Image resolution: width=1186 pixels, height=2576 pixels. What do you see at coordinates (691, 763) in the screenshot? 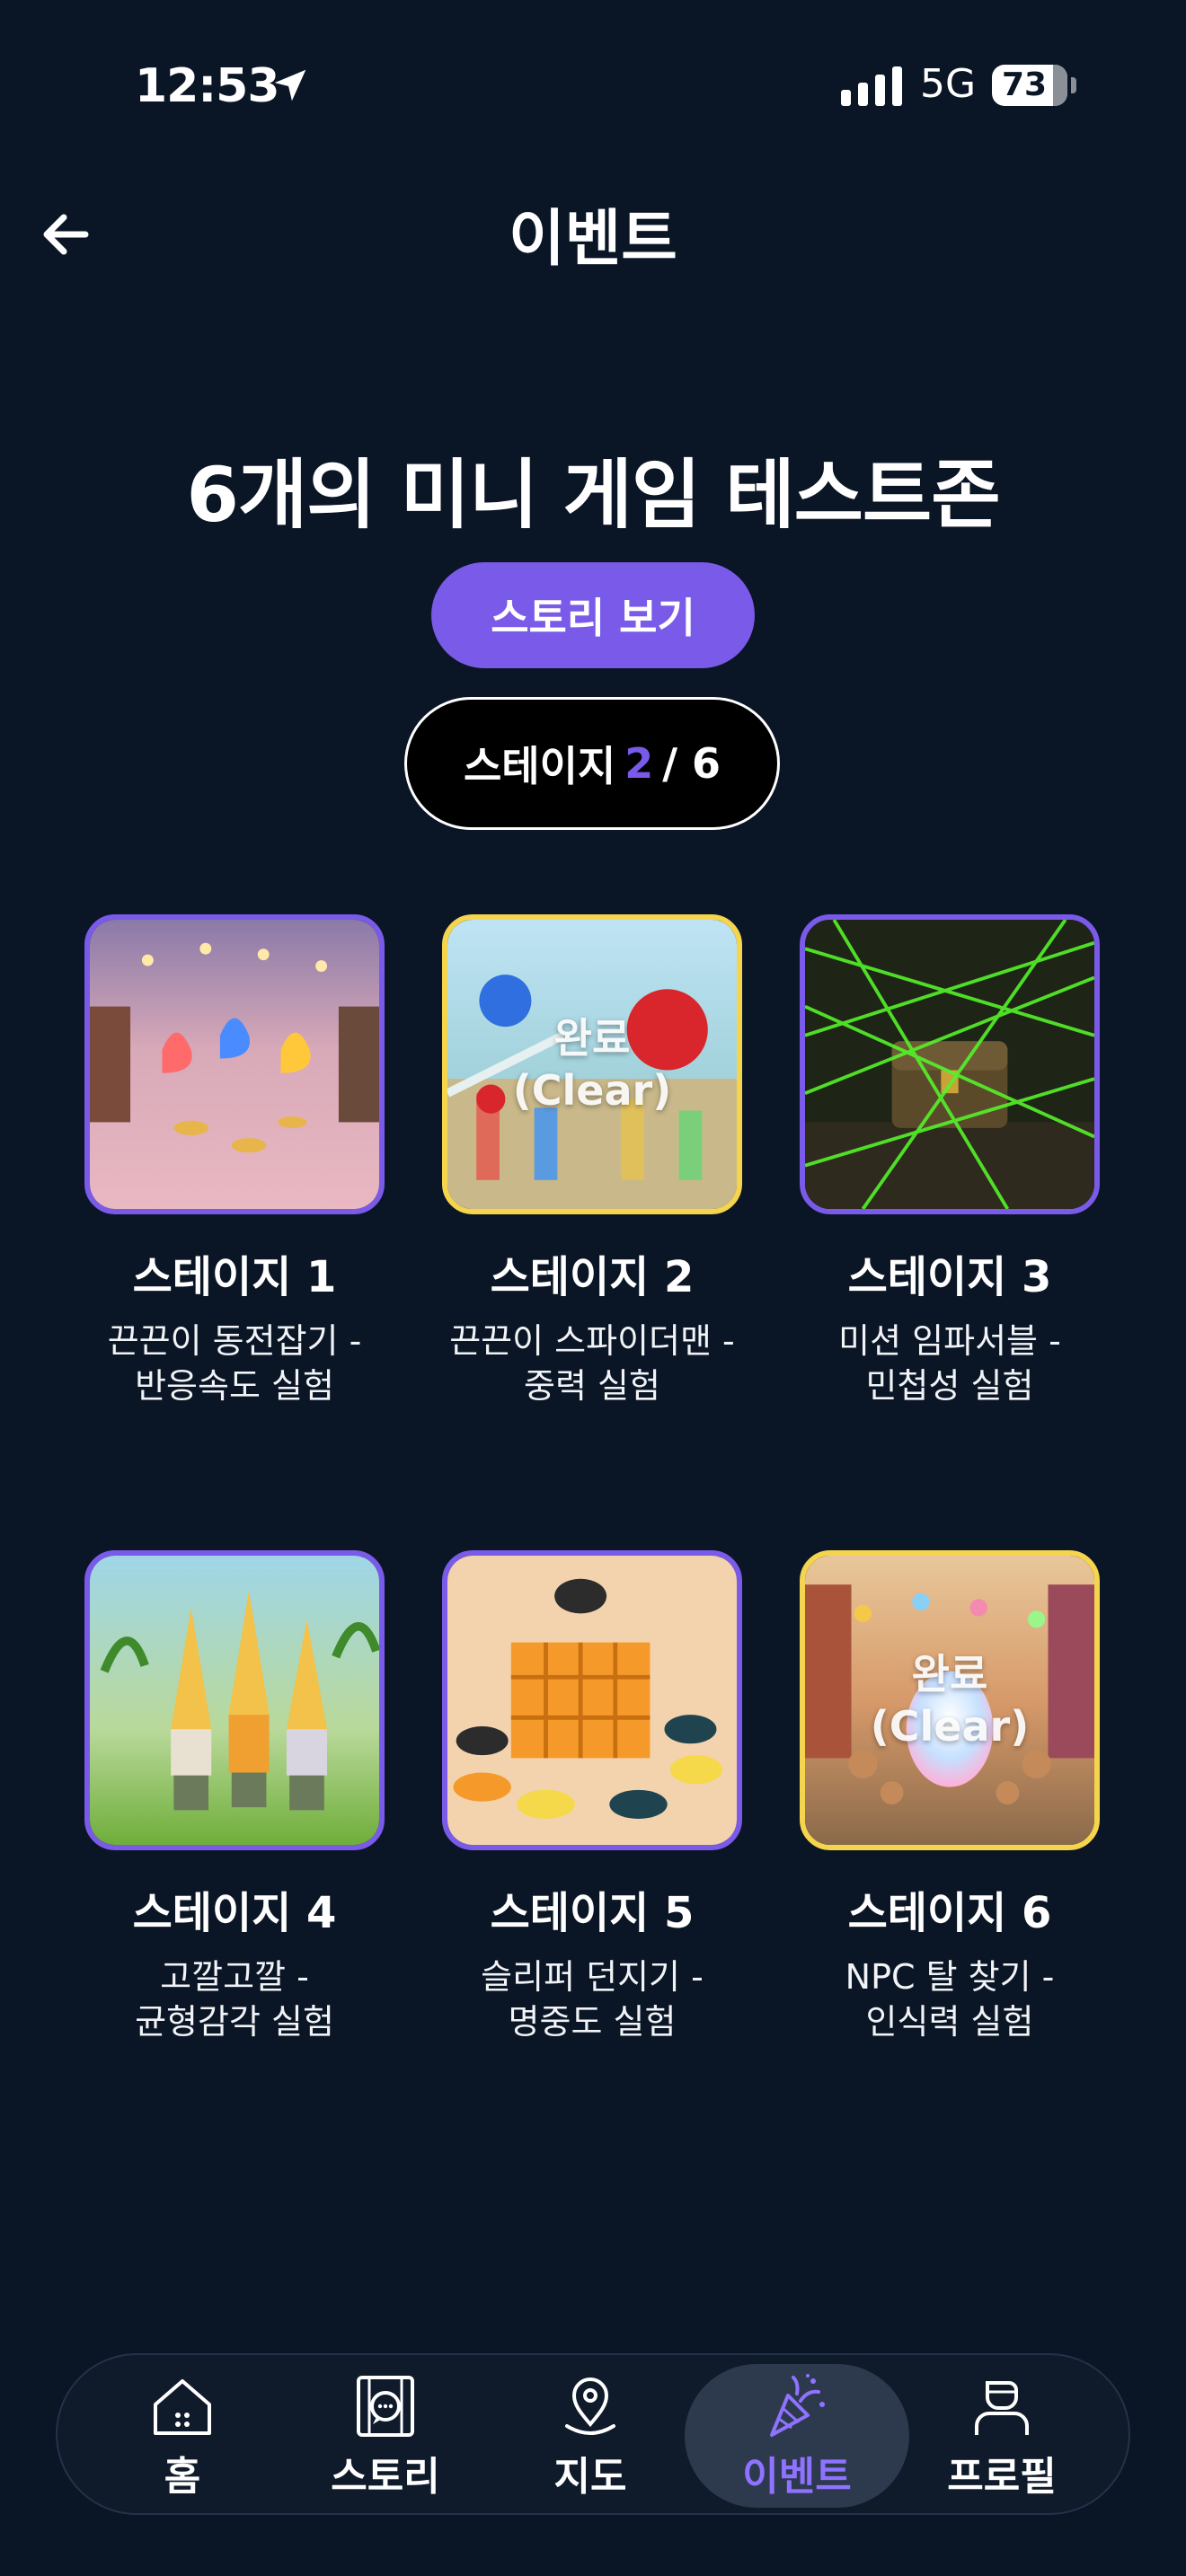
I see `stage-progress-total: / 6` at bounding box center [691, 763].